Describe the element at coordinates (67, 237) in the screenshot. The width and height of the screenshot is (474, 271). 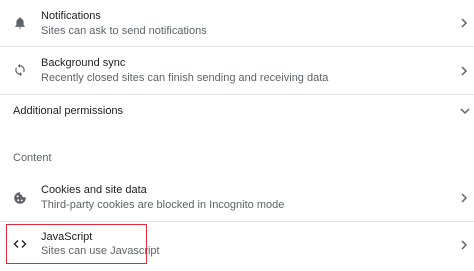
I see `javascript-title: JavaScript` at that location.